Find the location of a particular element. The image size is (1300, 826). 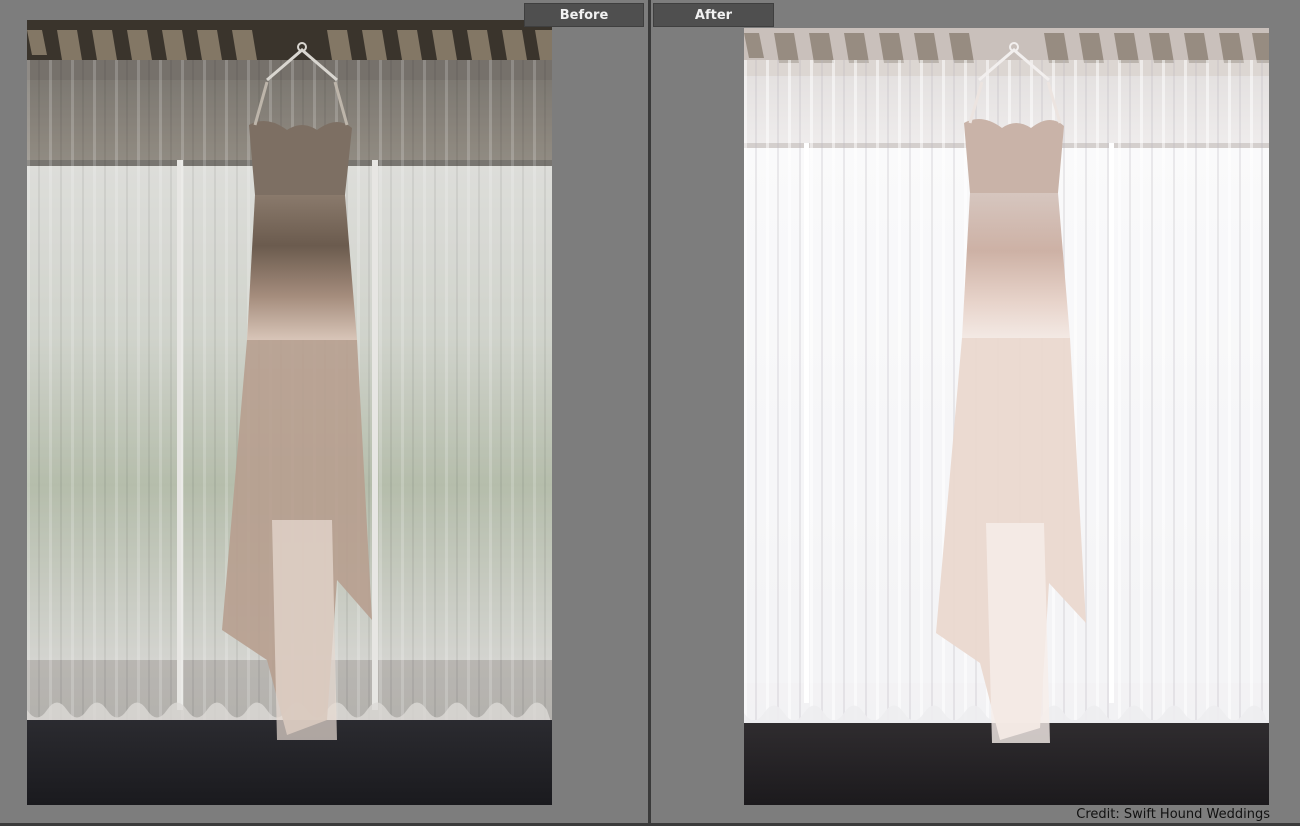

photo-credit: Credit: Swift Hound Weddings is located at coordinates (1173, 814).